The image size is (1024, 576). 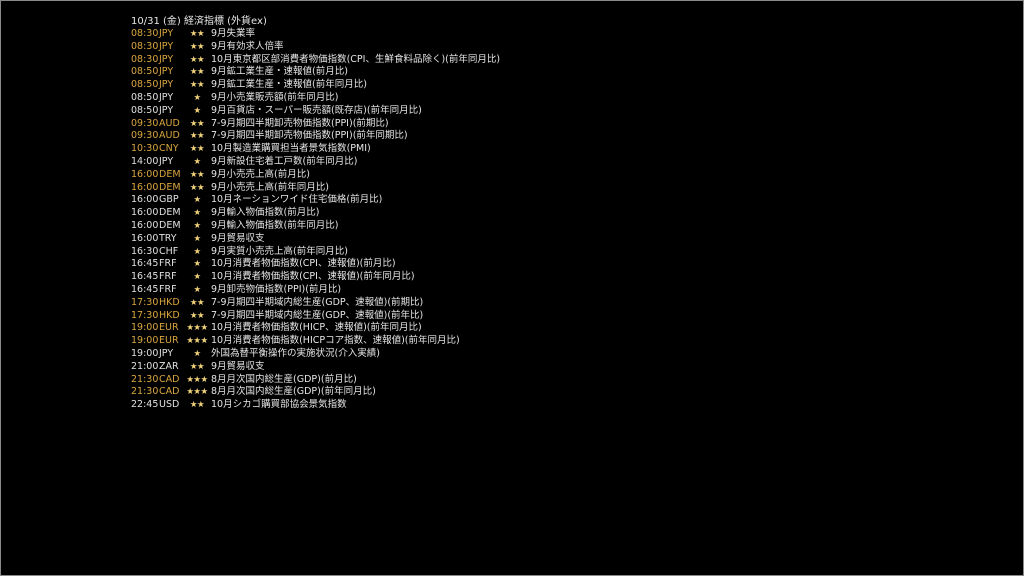 I want to click on event-currency: ZAR, so click(x=169, y=366).